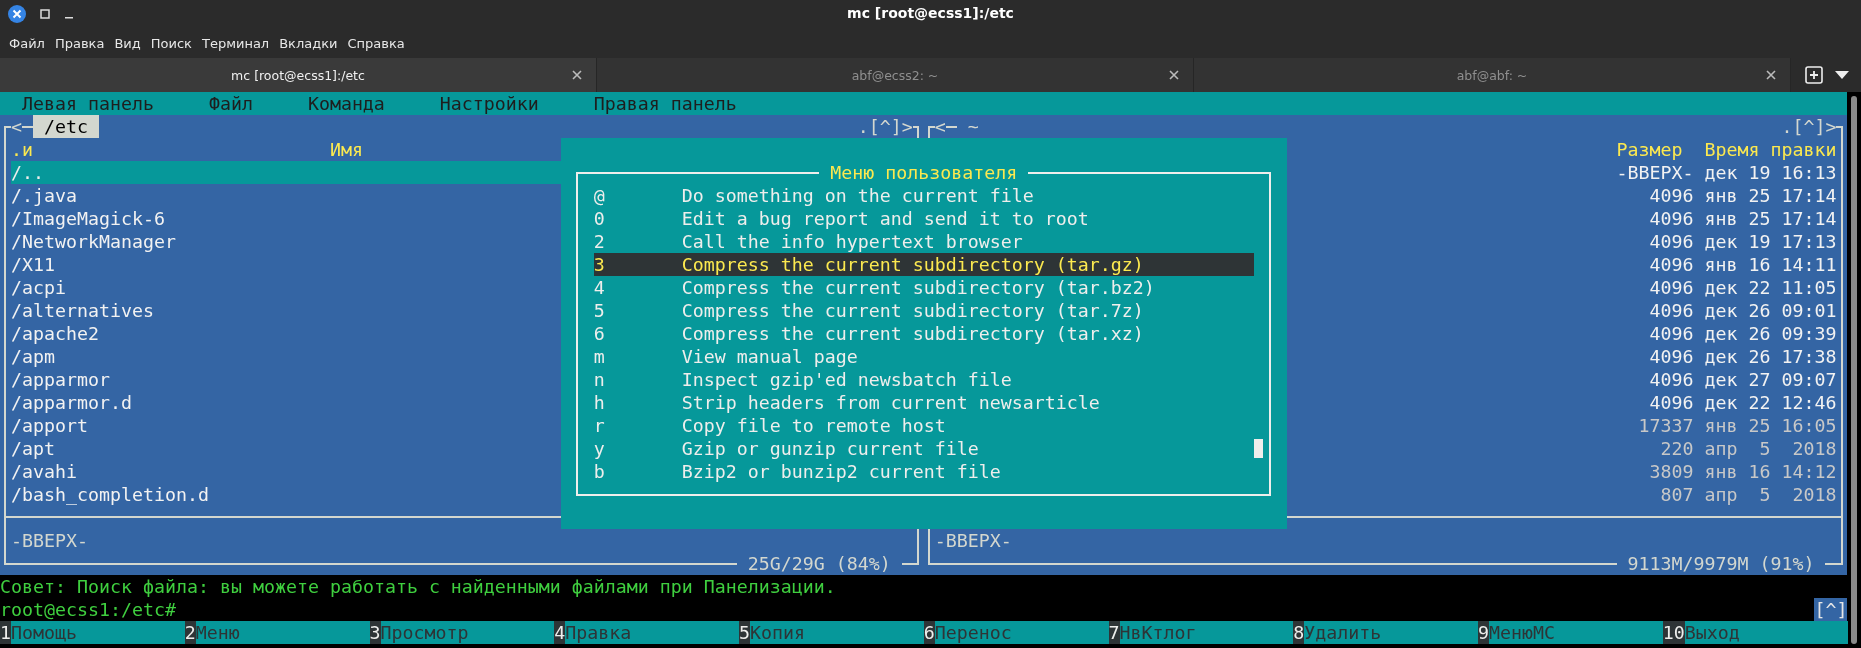  I want to click on shell-prompt: root@ecss1:/etc#, so click(88, 609).